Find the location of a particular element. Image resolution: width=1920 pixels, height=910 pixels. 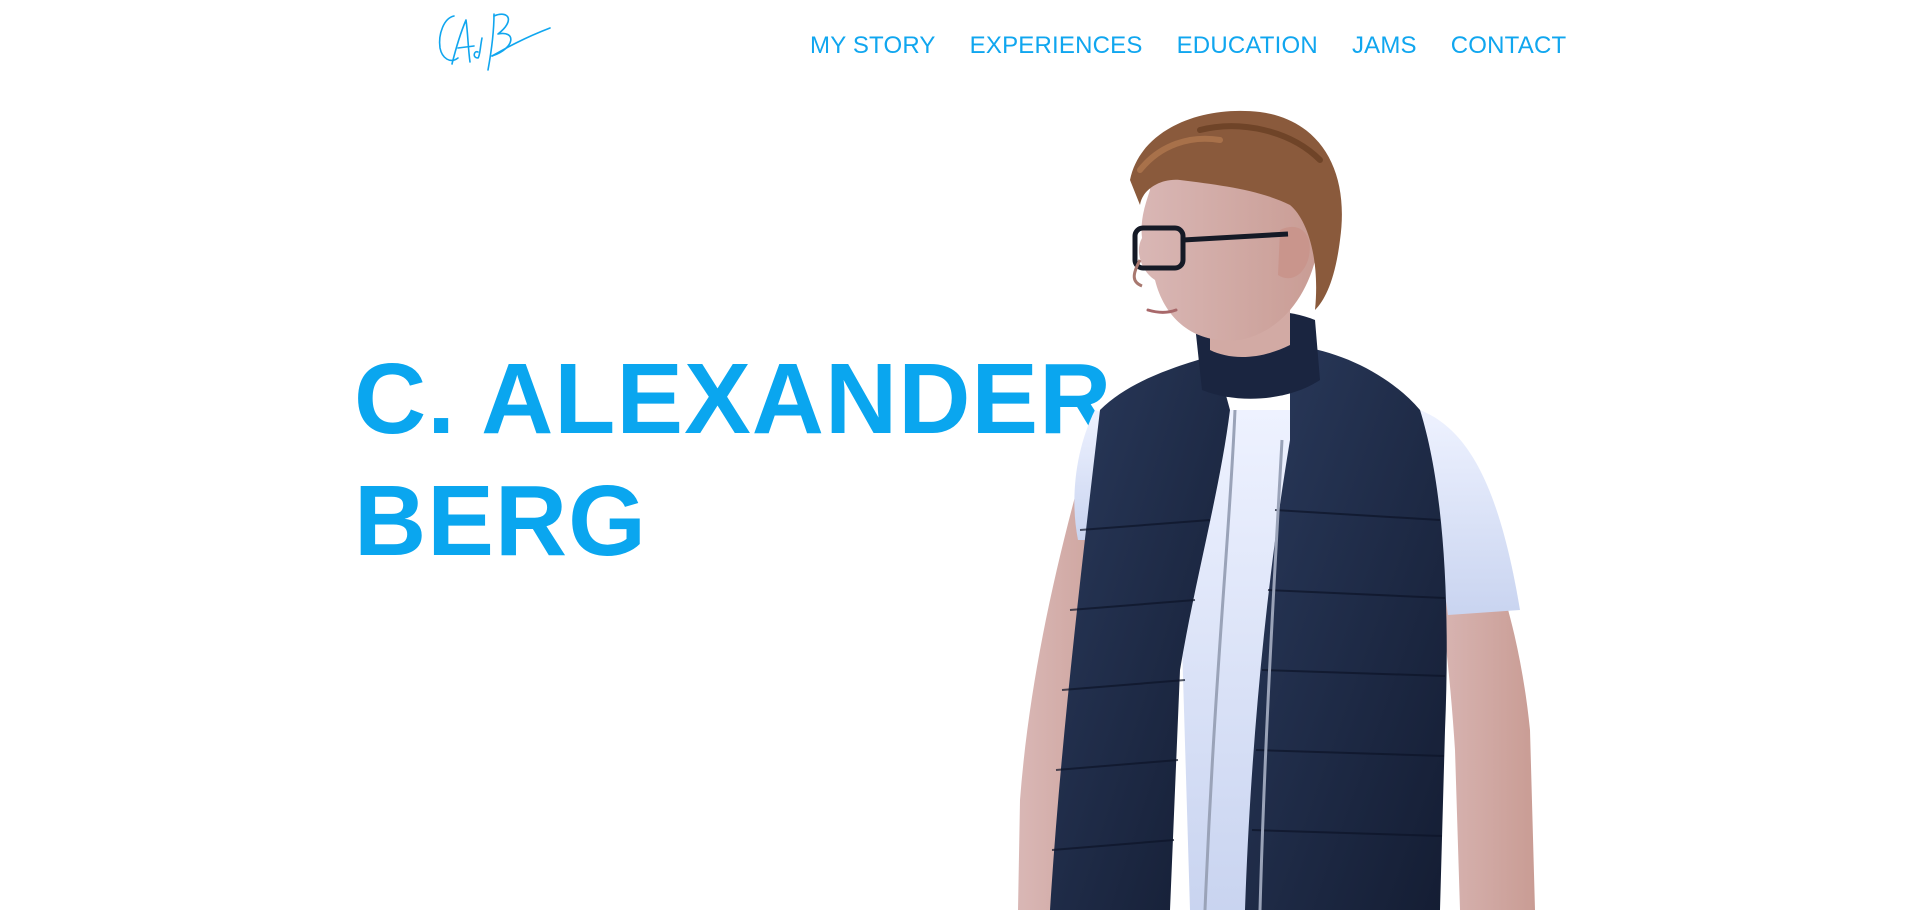

nav-item-contact: CONTACT is located at coordinates (1509, 46).